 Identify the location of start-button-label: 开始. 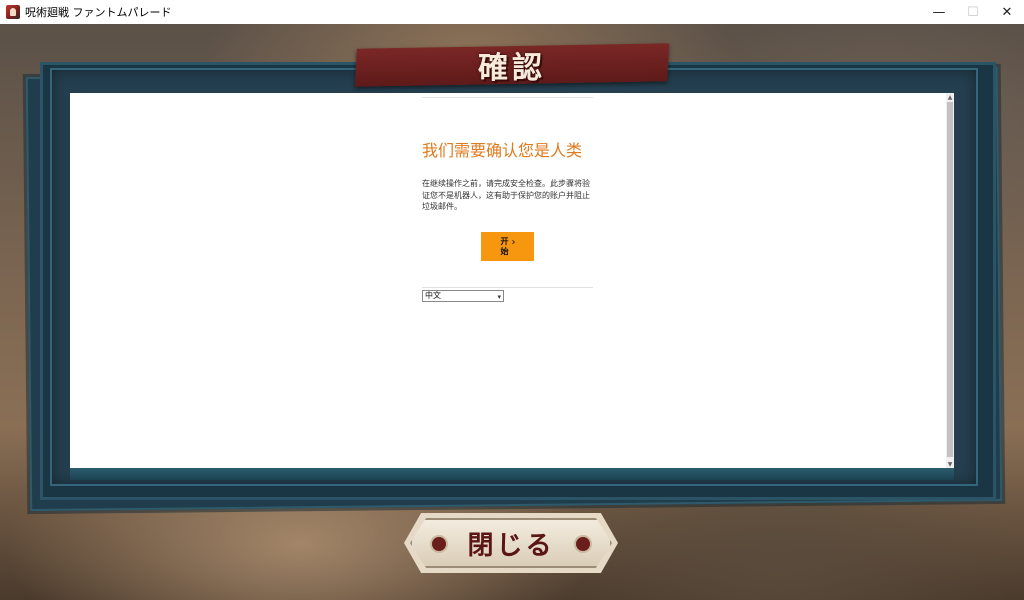
(504, 246).